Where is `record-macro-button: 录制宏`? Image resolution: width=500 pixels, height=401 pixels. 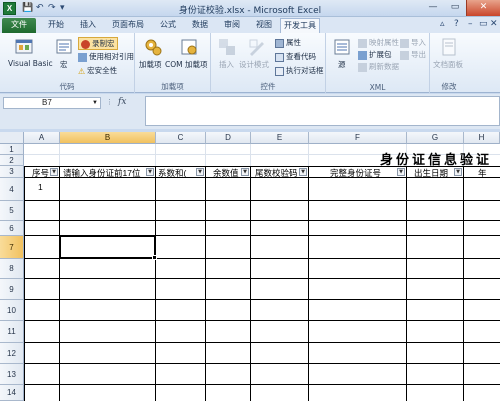 record-macro-button: 录制宏 is located at coordinates (98, 43).